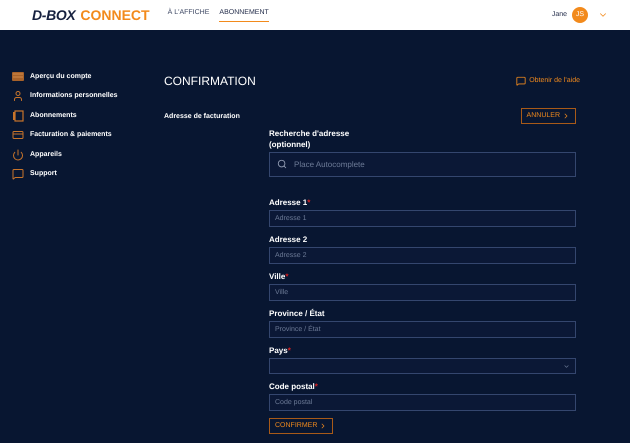 Image resolution: width=630 pixels, height=443 pixels. I want to click on field-label: Adresse 1, so click(288, 202).